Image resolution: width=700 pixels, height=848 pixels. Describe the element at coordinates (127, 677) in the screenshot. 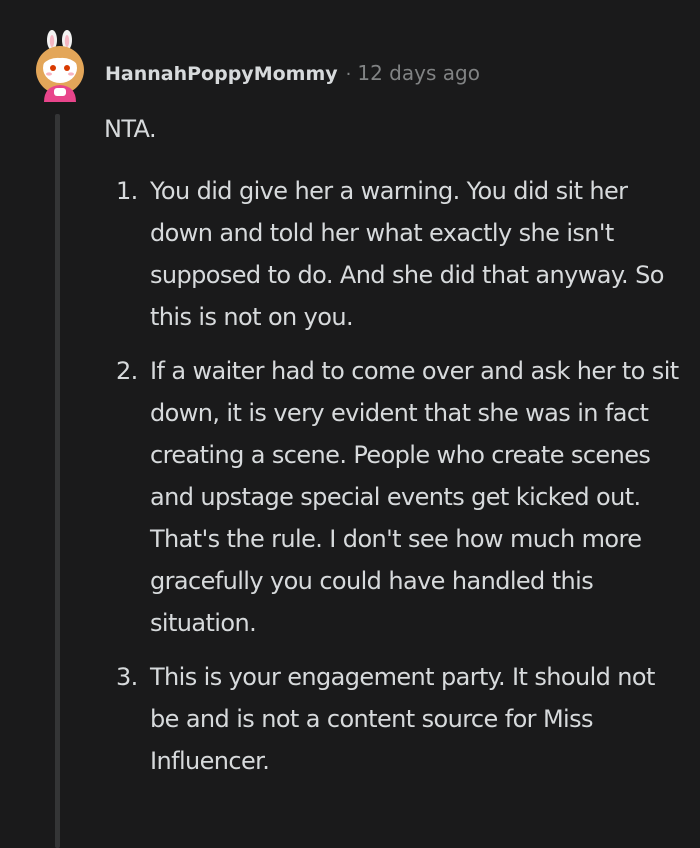

I see `list-number: 3.` at that location.